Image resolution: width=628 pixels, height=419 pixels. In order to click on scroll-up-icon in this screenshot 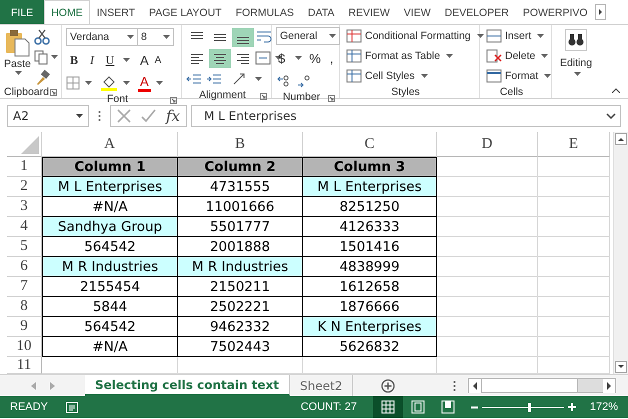, I will do `click(621, 139)`.